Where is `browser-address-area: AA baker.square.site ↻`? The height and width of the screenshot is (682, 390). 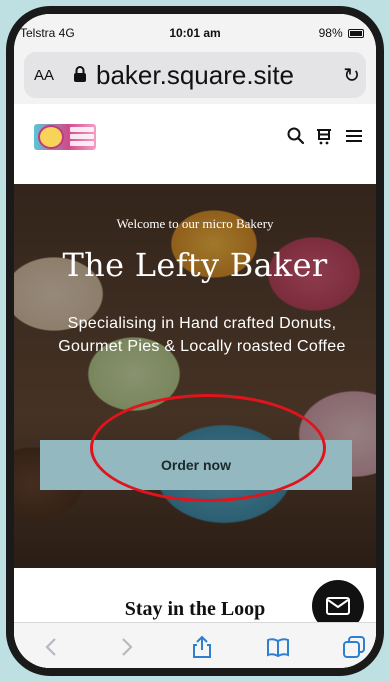 browser-address-area: AA baker.square.site ↻ is located at coordinates (195, 75).